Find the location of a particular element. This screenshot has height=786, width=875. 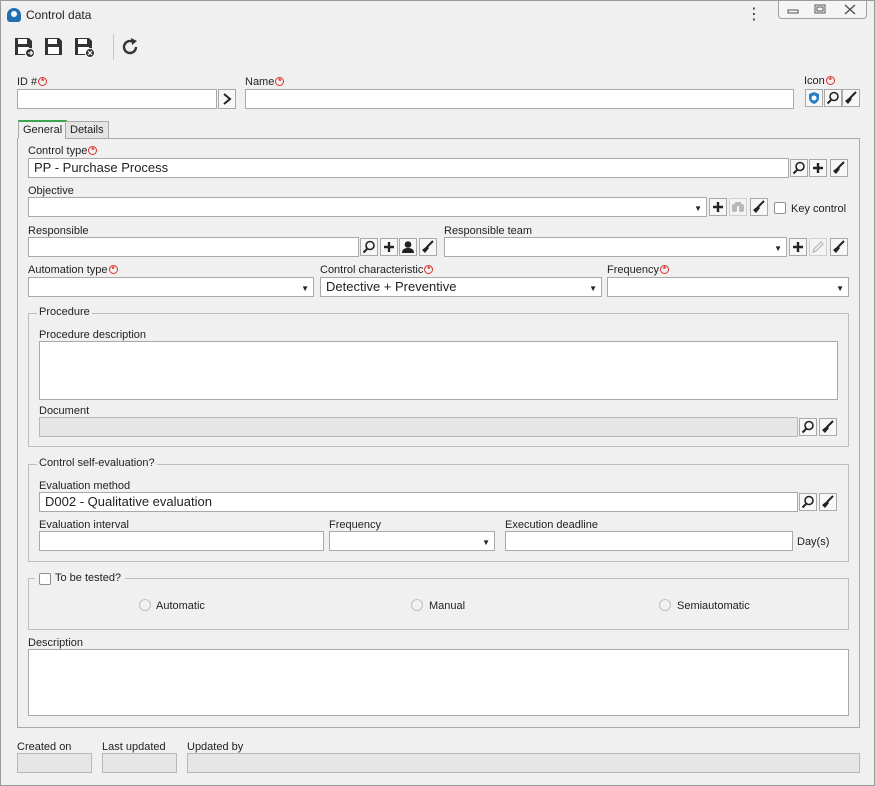

title-bar: Control data ⋮ is located at coordinates (437, 15).